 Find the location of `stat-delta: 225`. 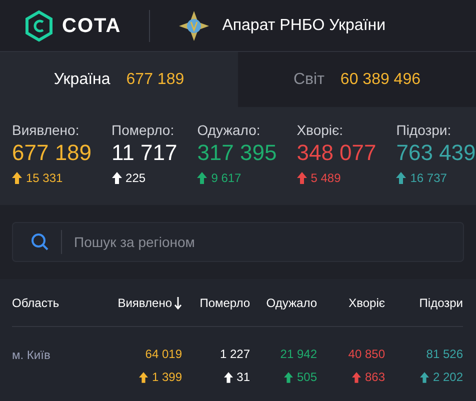

stat-delta: 225 is located at coordinates (136, 178).